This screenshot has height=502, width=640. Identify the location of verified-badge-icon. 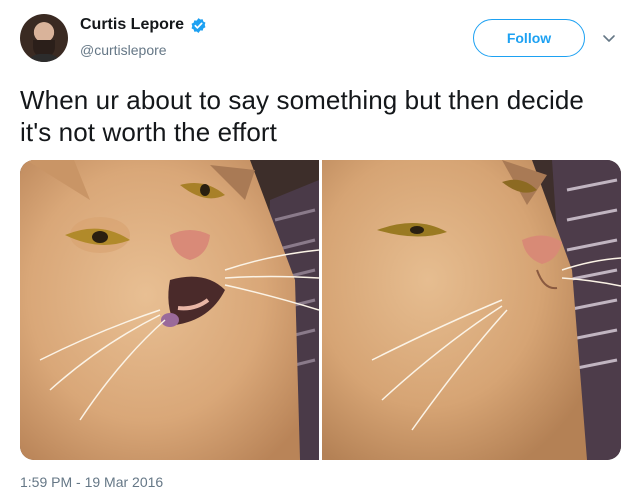
(198, 25).